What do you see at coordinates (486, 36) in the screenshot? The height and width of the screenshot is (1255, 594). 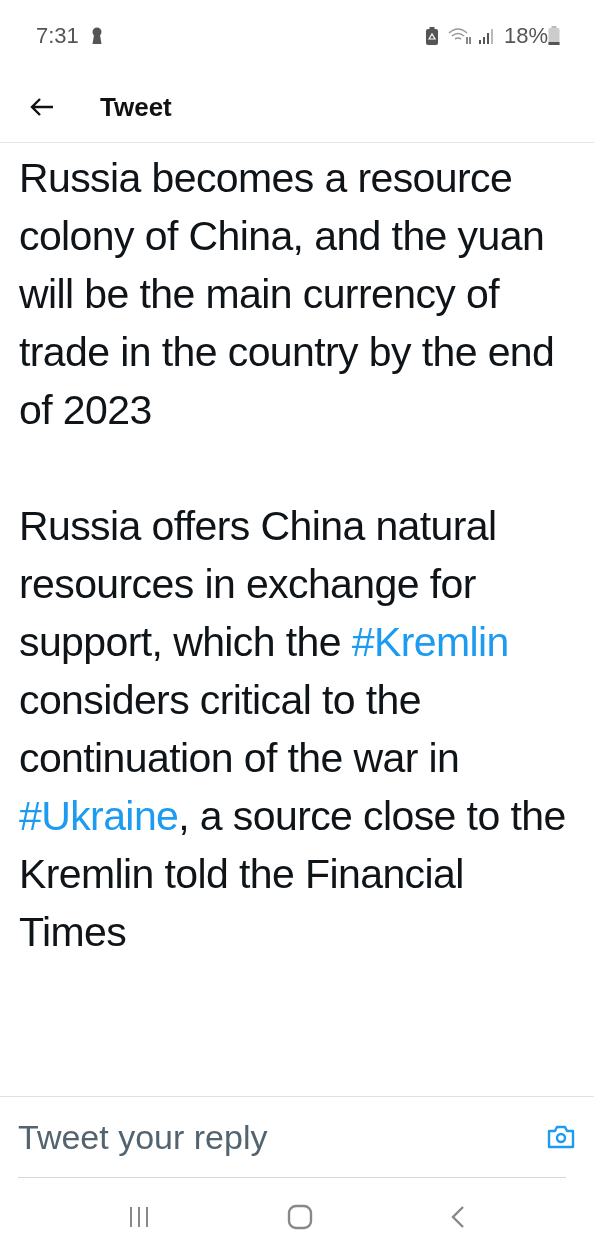 I see `signal-icon` at bounding box center [486, 36].